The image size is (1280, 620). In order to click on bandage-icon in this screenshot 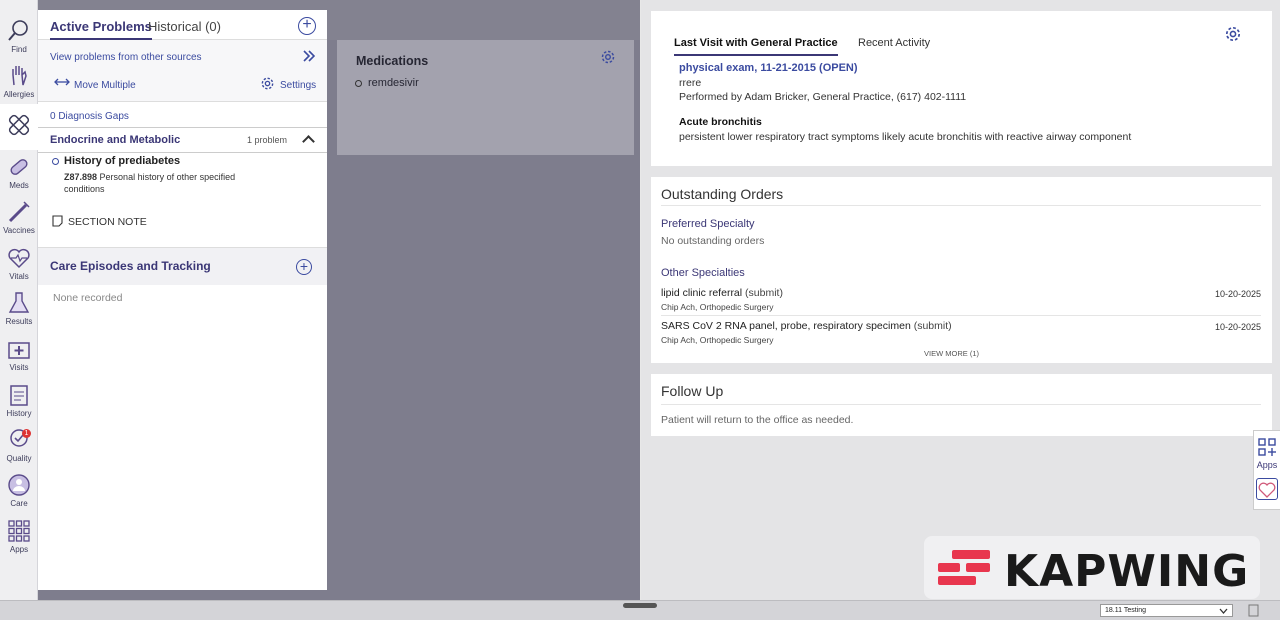, I will do `click(19, 125)`.